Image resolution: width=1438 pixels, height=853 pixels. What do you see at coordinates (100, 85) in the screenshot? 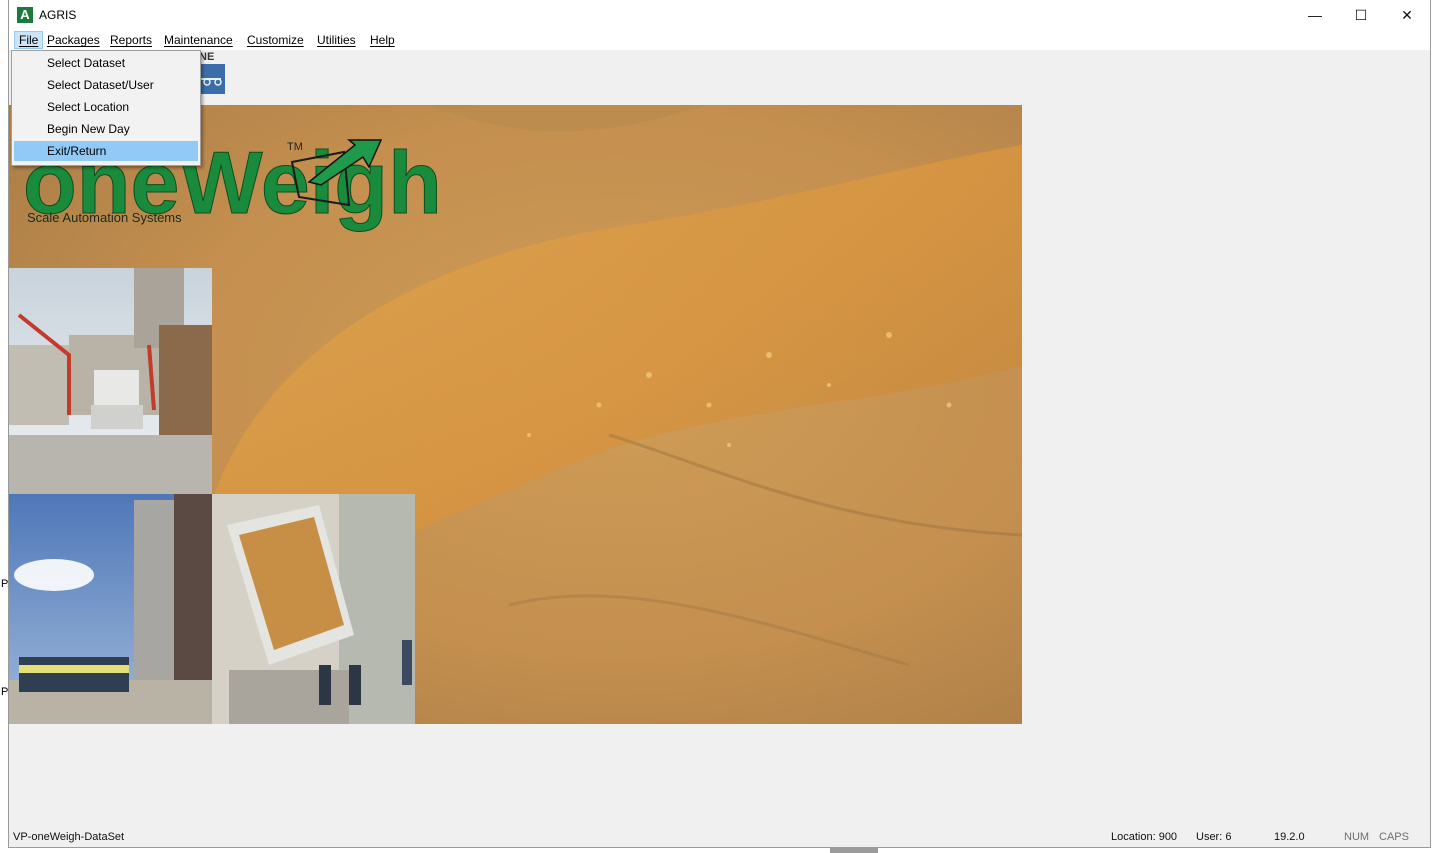
I see `menu-item-label: Select Dataset/User` at bounding box center [100, 85].